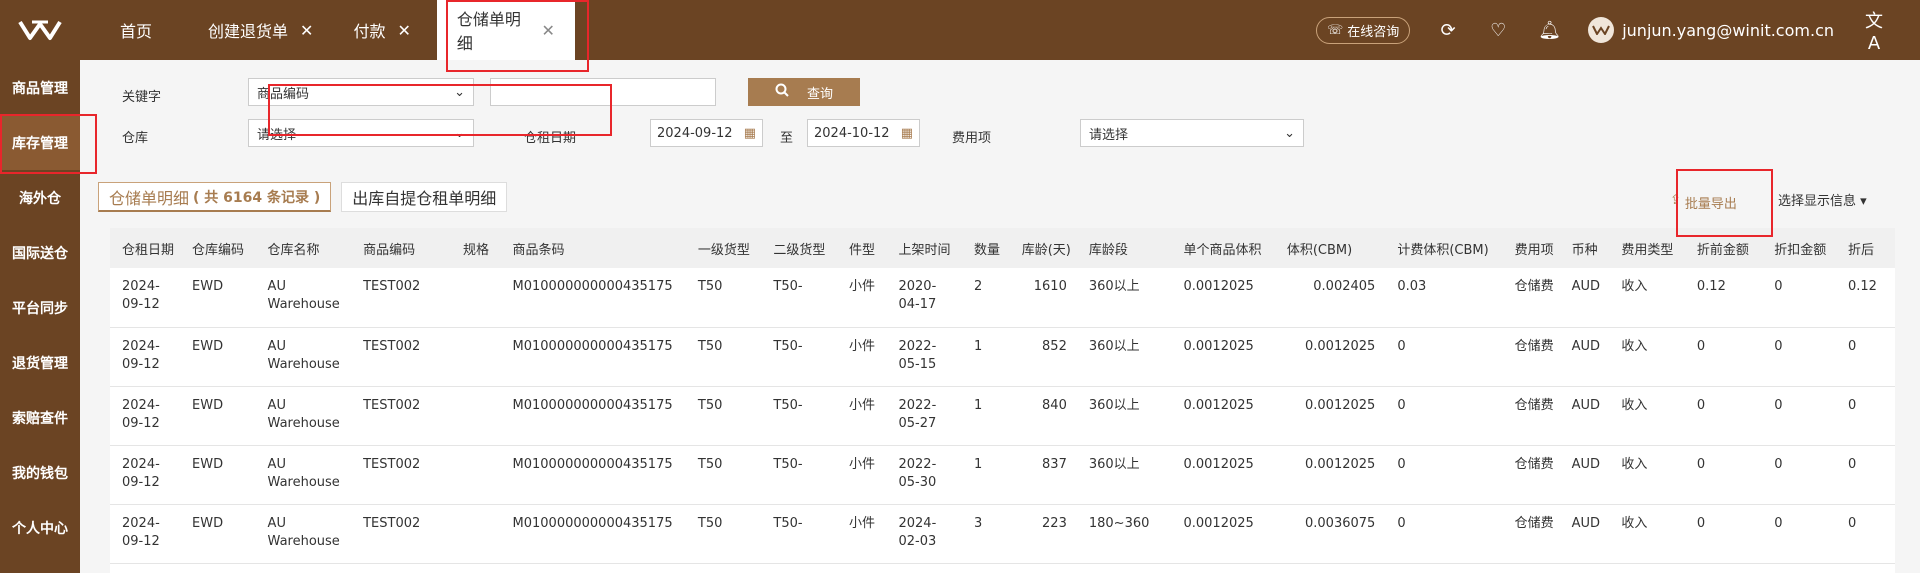  Describe the element at coordinates (303, 248) in the screenshot. I see `column-header: 仓库名称` at that location.